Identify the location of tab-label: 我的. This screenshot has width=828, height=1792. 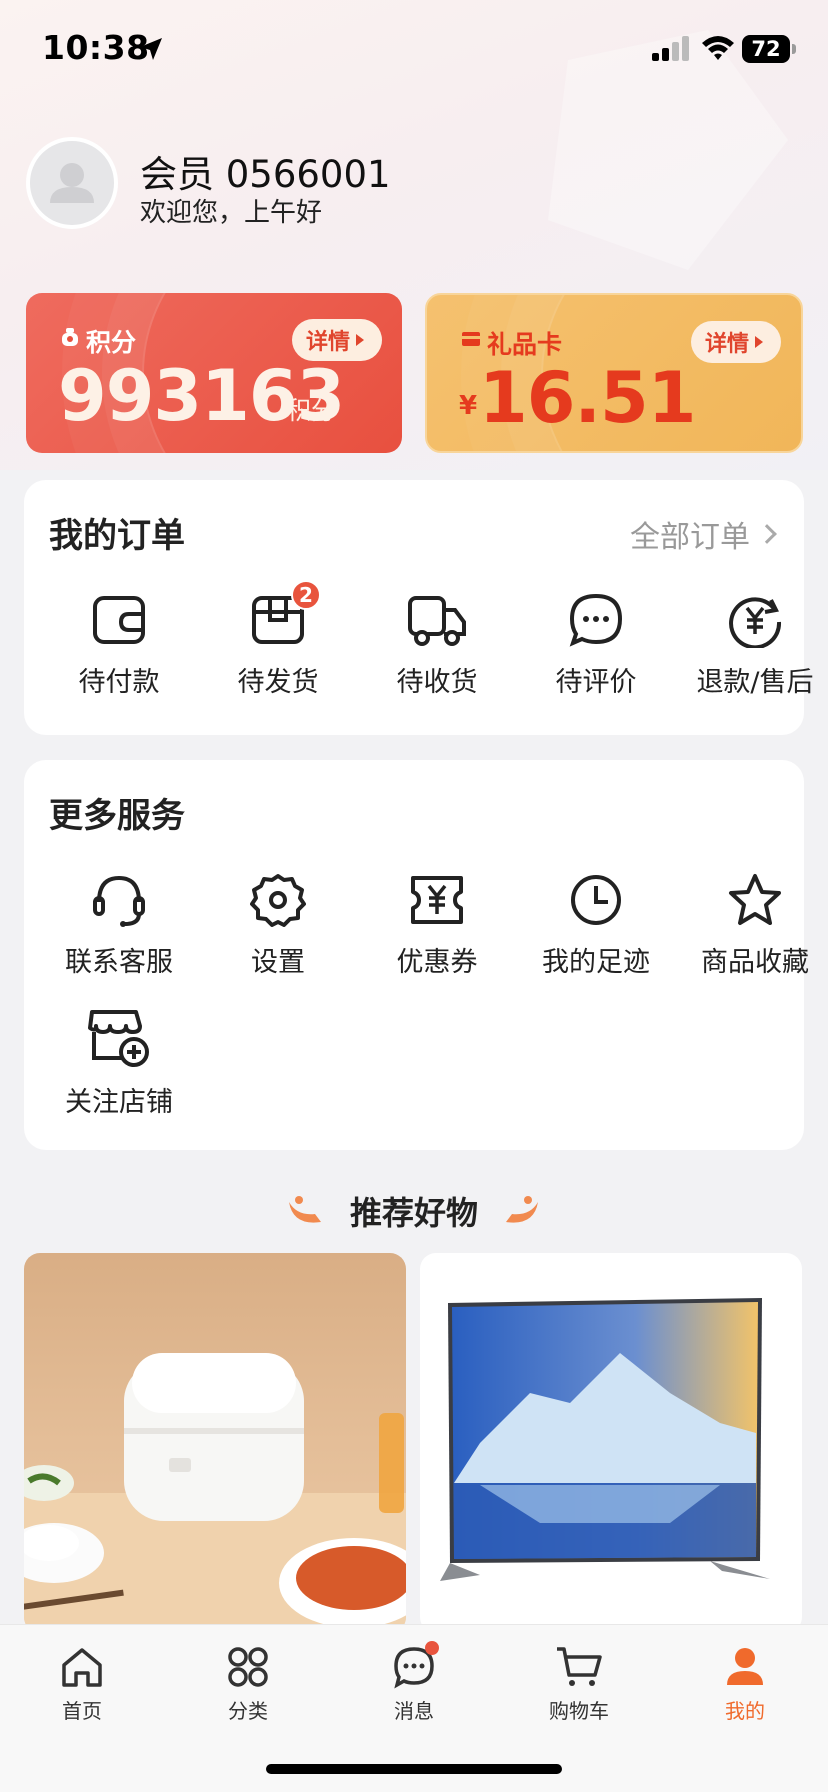
(745, 1711).